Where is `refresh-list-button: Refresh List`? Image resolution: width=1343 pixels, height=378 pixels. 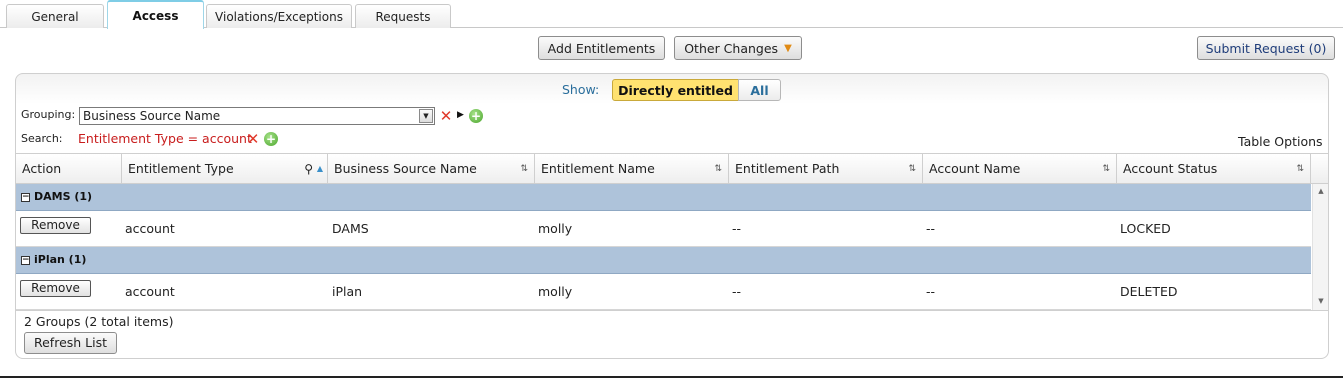 refresh-list-button: Refresh List is located at coordinates (70, 343).